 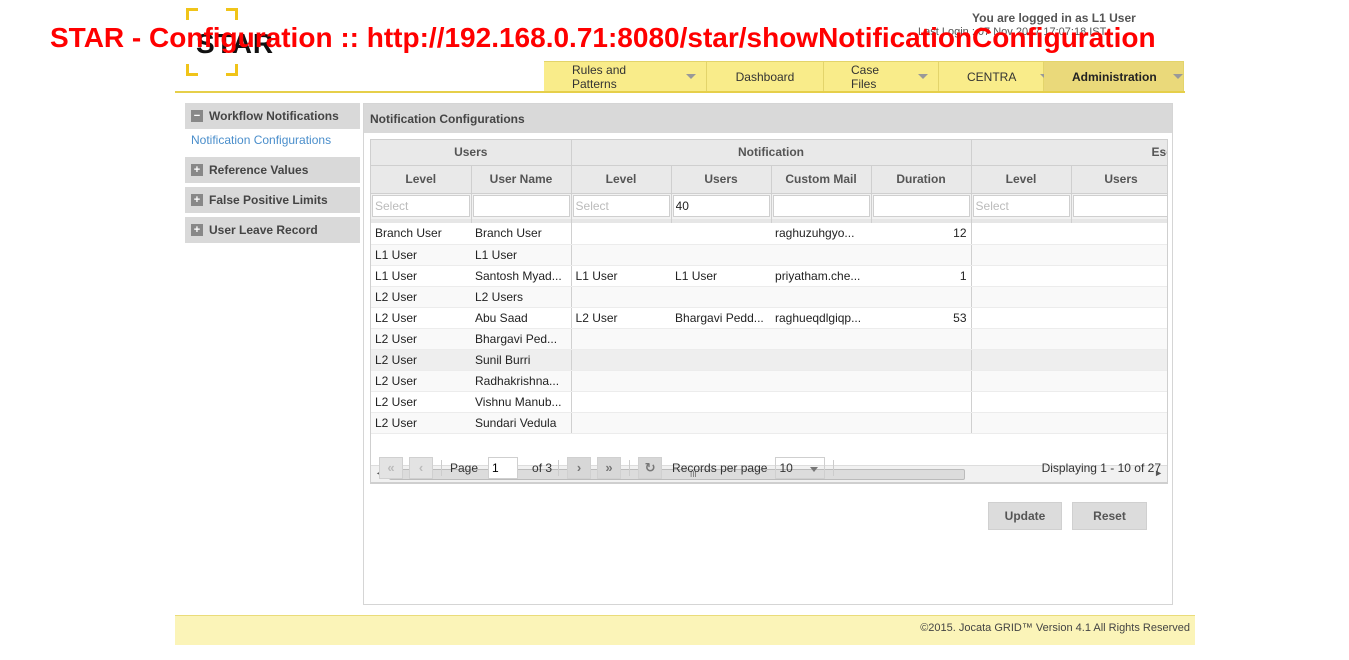 What do you see at coordinates (599, 76) in the screenshot?
I see `nav-tab-label: Rules and Patterns` at bounding box center [599, 76].